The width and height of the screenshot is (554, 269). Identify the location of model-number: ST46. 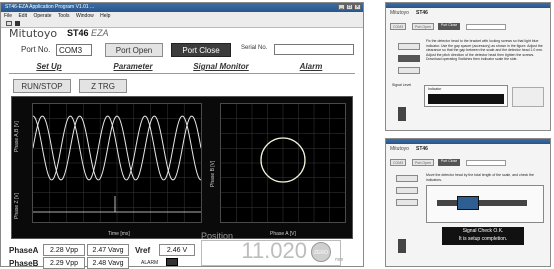
(78, 33).